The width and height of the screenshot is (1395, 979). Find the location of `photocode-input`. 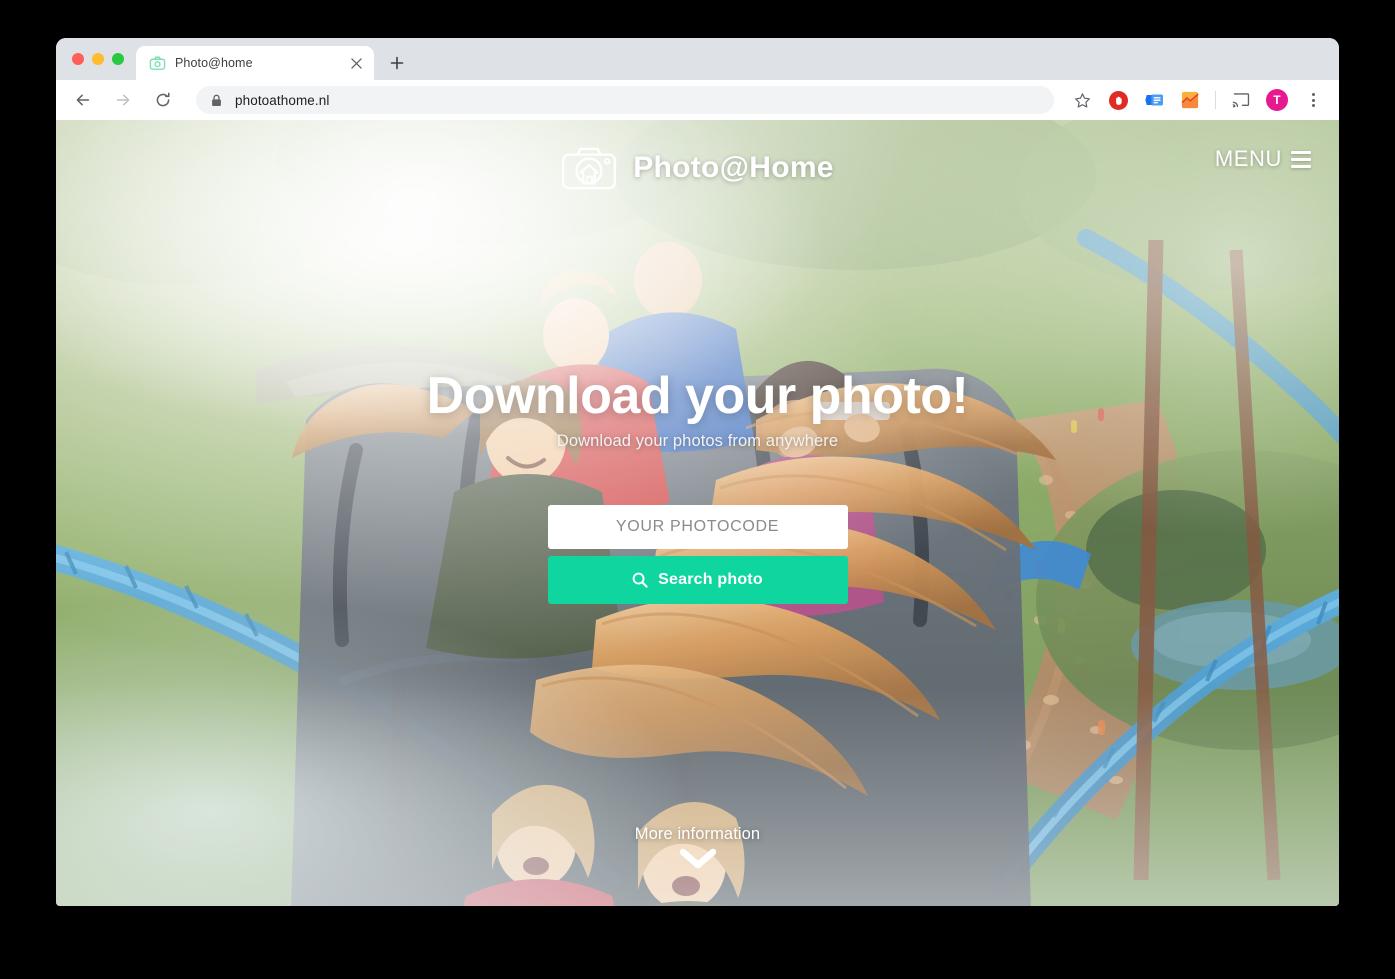

photocode-input is located at coordinates (697, 527).